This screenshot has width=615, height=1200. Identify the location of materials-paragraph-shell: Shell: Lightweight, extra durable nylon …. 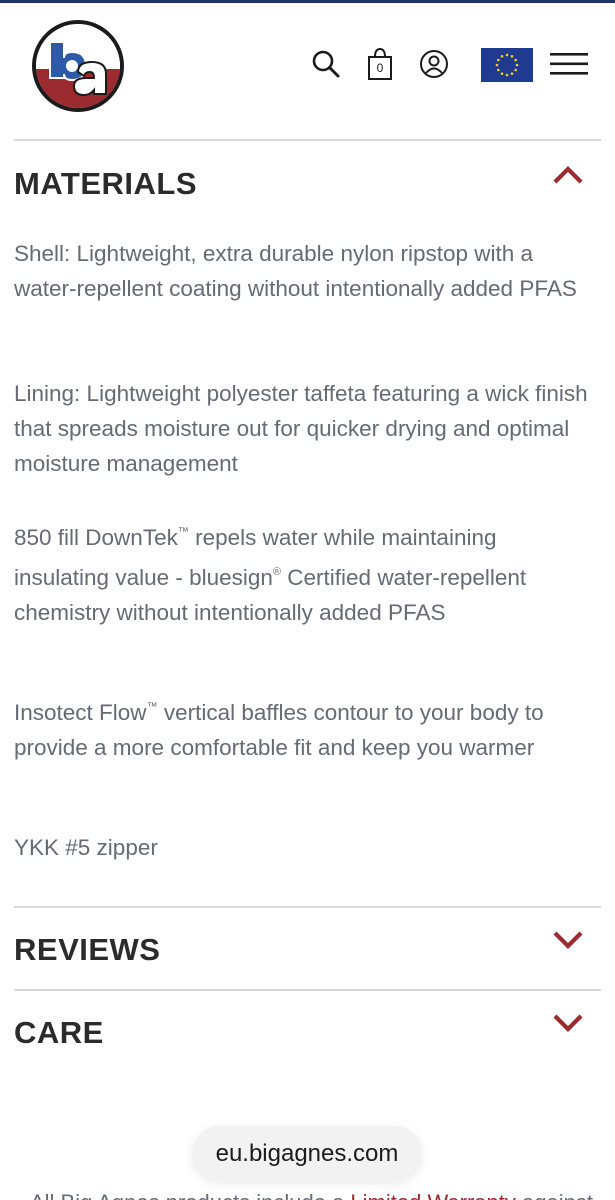
(295, 271).